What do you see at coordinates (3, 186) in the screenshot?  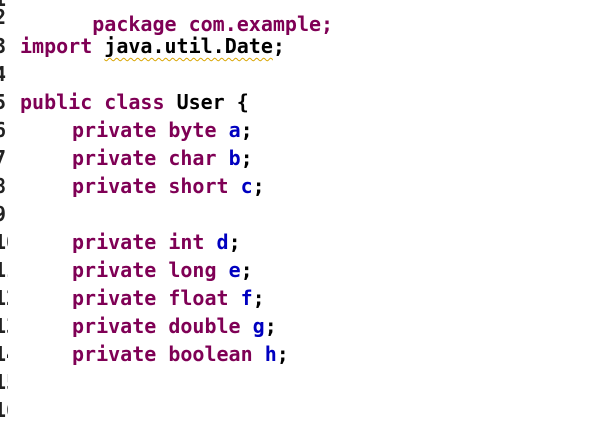 I see `line-number: 8` at bounding box center [3, 186].